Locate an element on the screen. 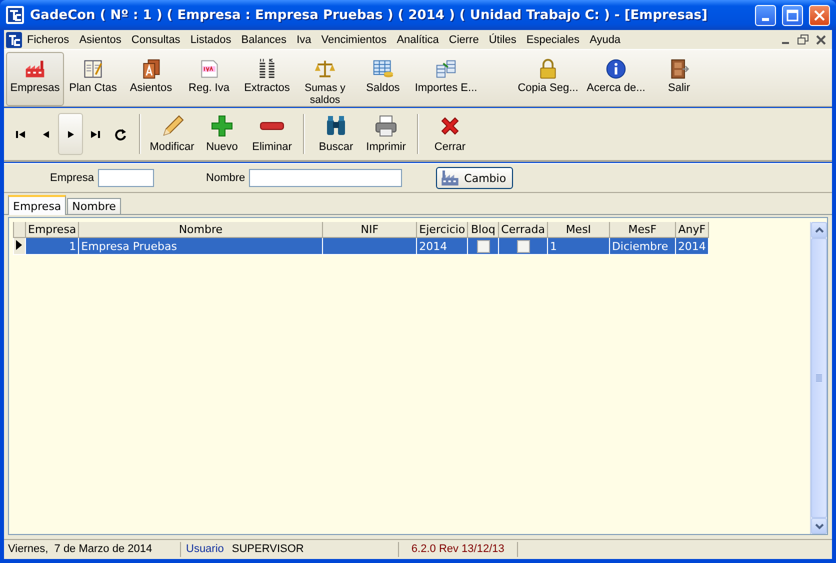  refresh-icon is located at coordinates (120, 134).